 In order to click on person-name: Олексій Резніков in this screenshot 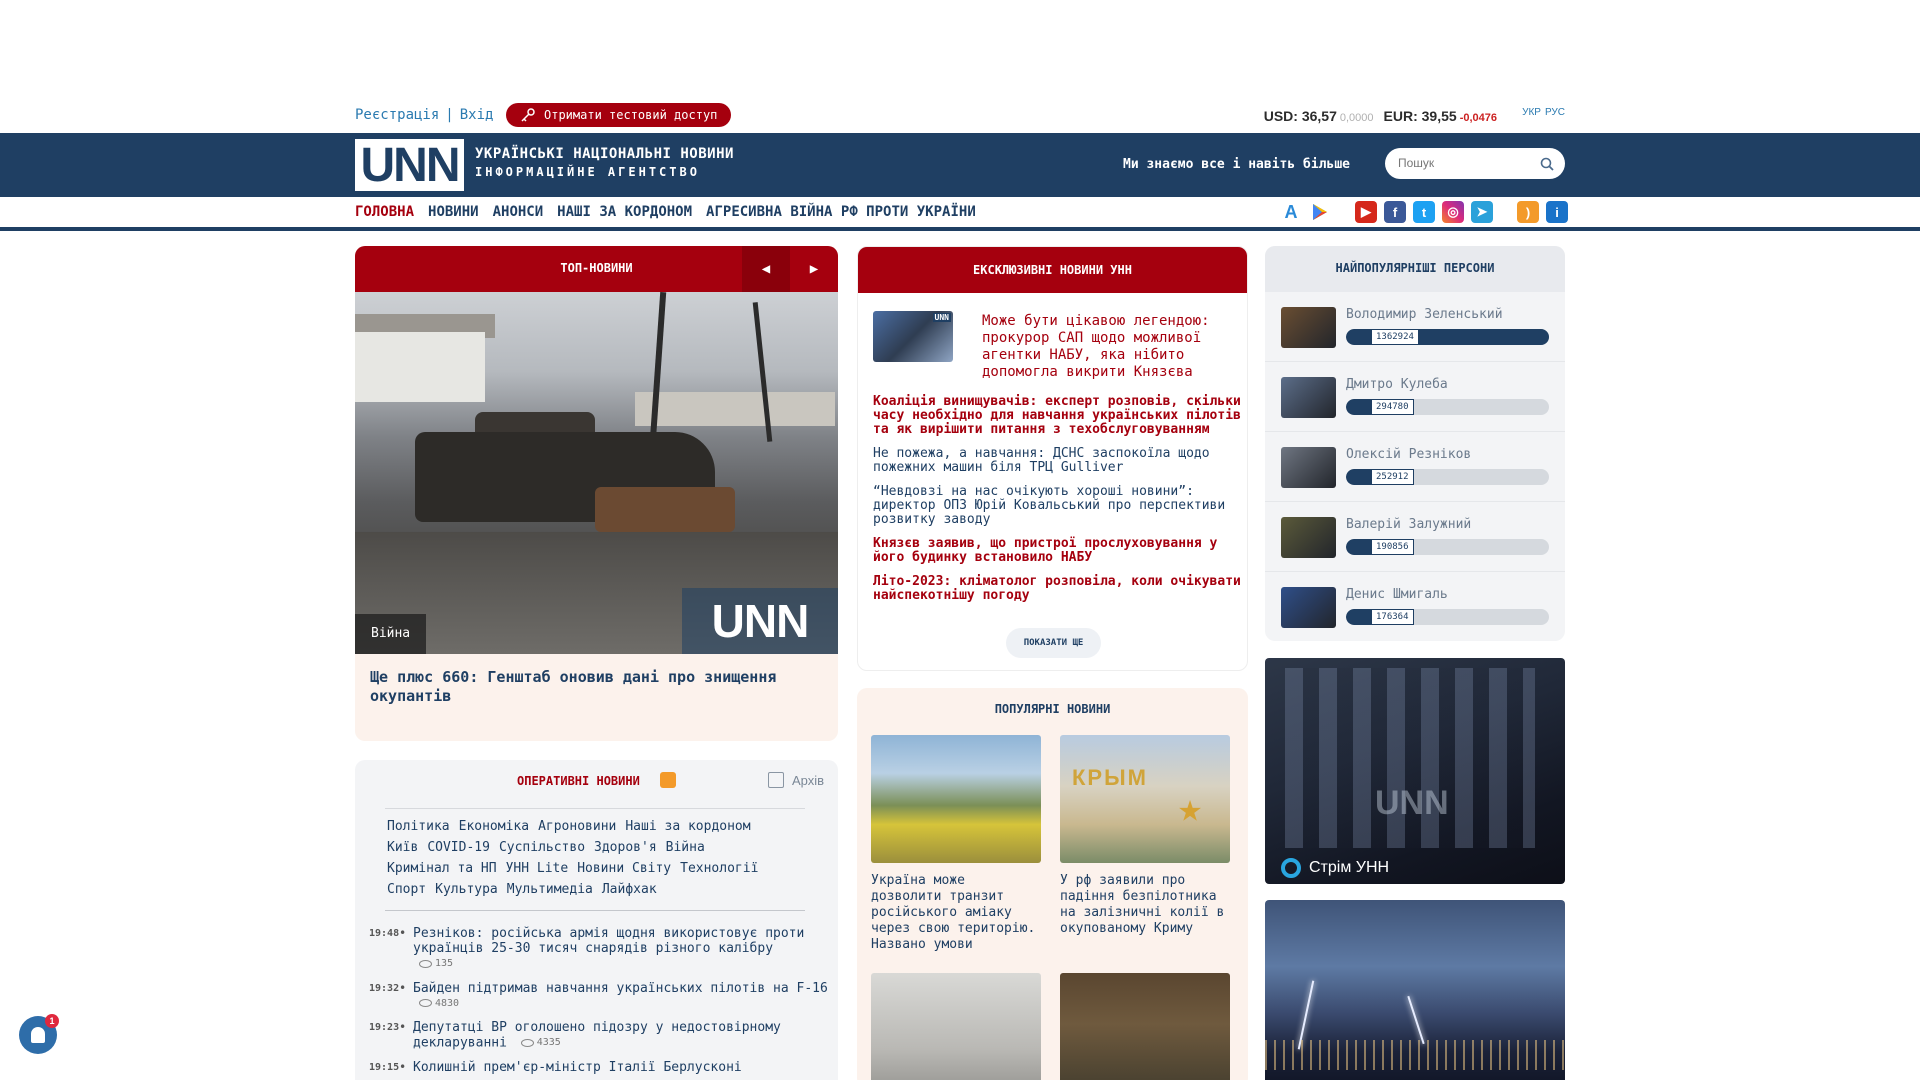, I will do `click(1408, 454)`.